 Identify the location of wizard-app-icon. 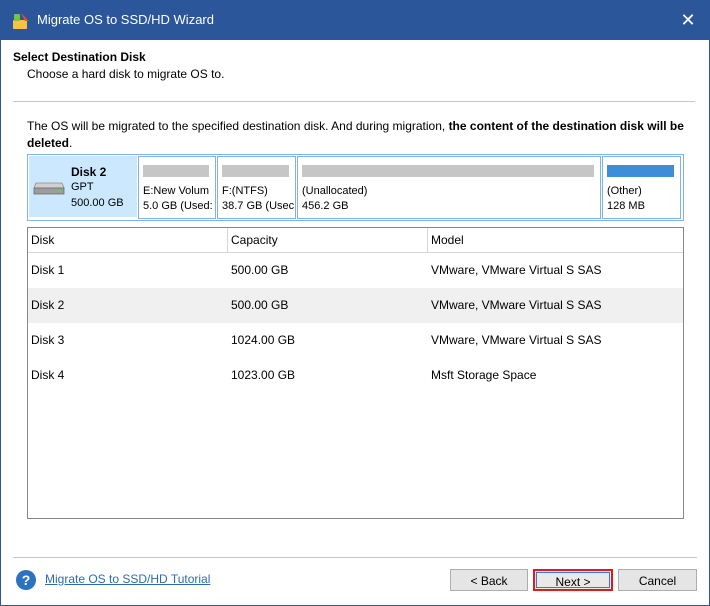
(21, 21).